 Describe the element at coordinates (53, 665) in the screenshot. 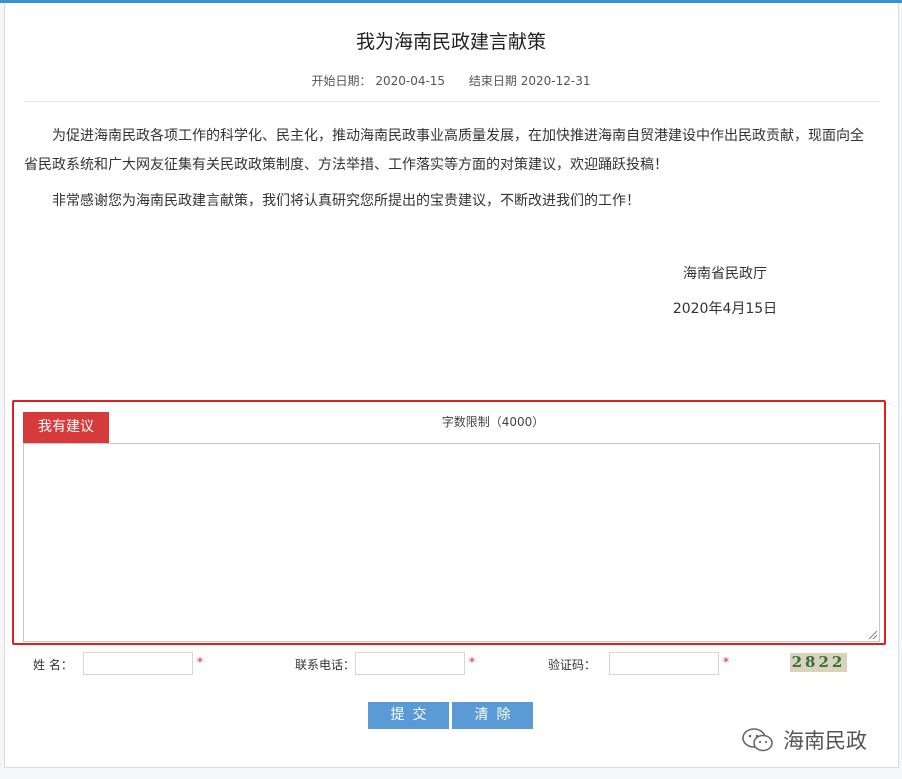

I see `name-label: 姓 名：` at that location.